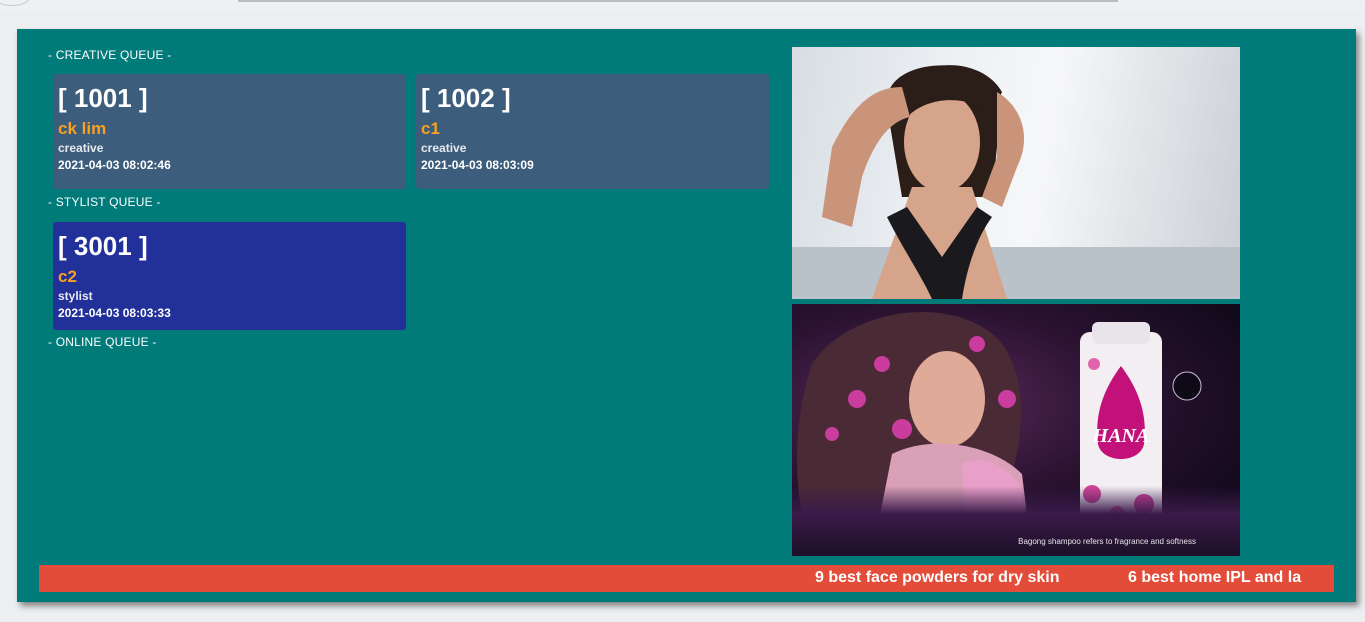 The image size is (1365, 622). I want to click on browser-icon-edge, so click(15, 3).